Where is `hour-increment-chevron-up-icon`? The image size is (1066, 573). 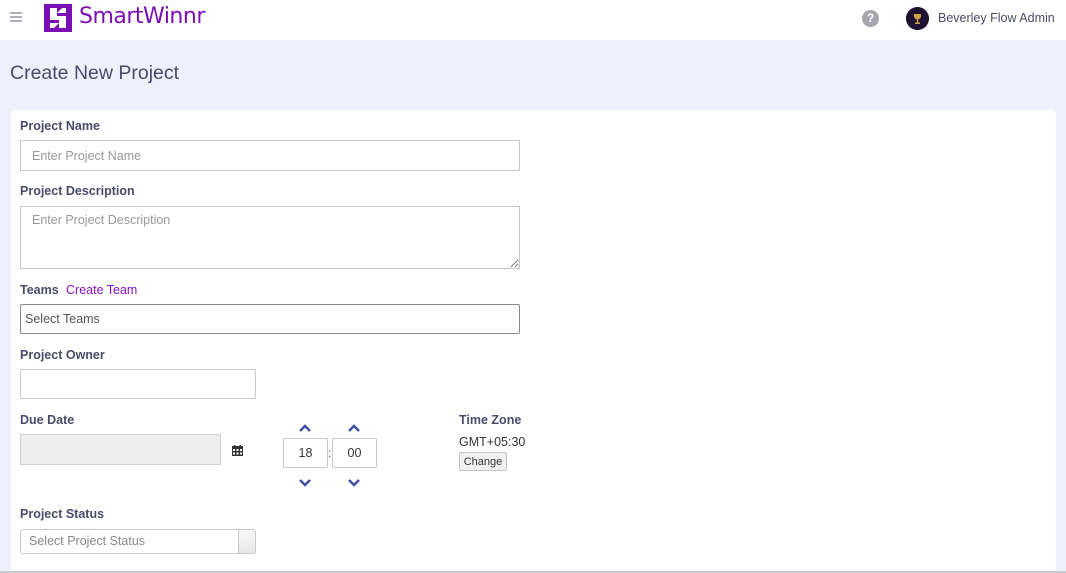 hour-increment-chevron-up-icon is located at coordinates (305, 426).